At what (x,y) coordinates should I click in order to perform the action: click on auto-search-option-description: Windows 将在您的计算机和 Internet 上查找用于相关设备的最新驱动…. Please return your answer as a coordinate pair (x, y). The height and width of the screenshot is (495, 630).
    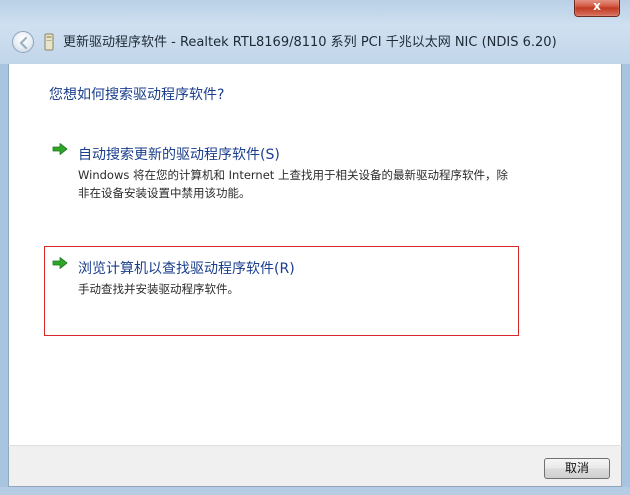
    Looking at the image, I should click on (293, 184).